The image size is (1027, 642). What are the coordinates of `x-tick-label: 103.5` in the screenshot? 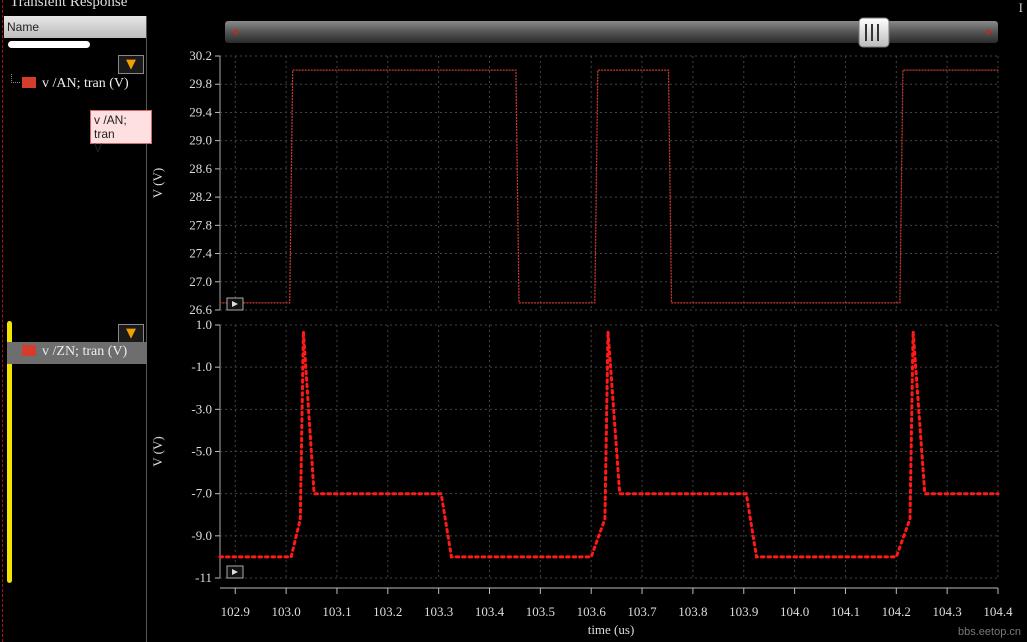 It's located at (540, 611).